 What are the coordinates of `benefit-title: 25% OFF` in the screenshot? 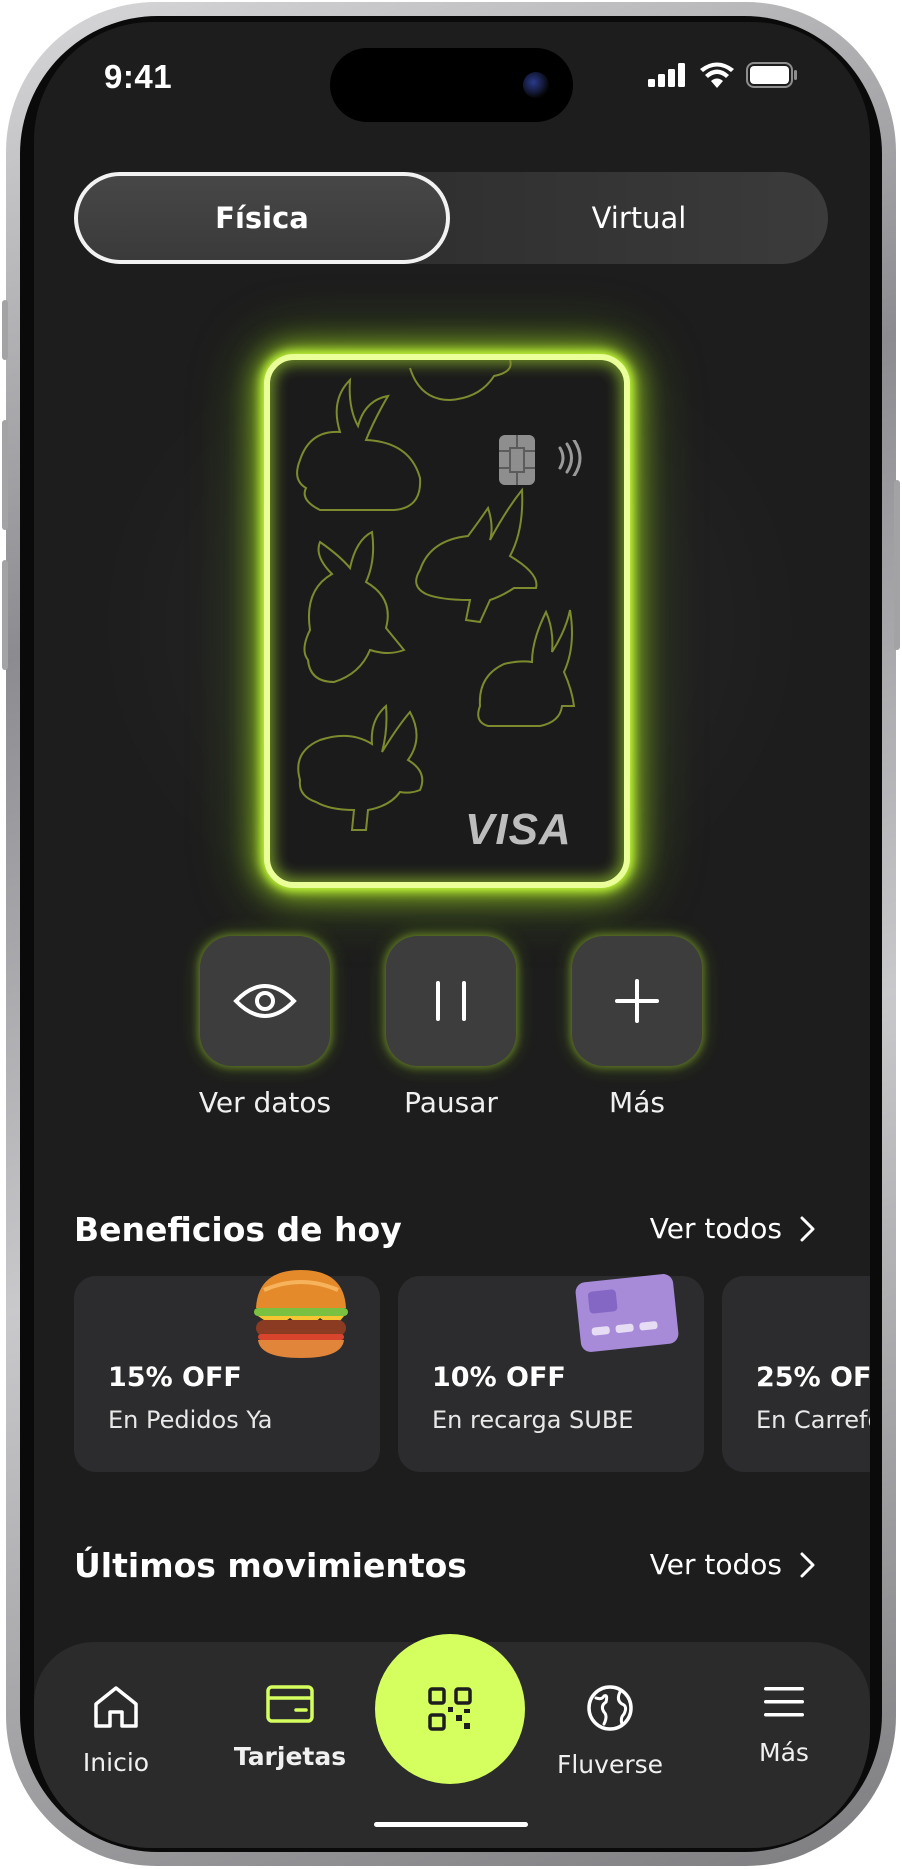 It's located at (813, 1377).